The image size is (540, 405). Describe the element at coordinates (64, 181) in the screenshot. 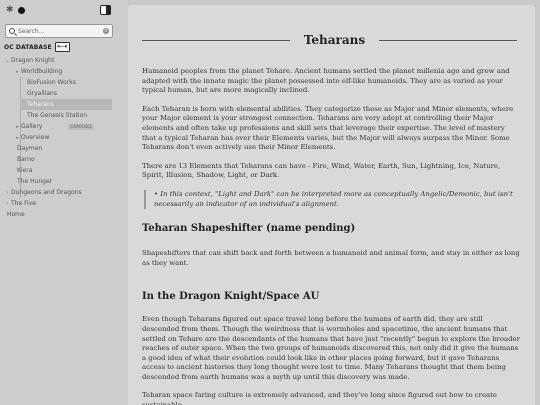

I see `sidebar-item-the-hunger: The Hunger` at that location.